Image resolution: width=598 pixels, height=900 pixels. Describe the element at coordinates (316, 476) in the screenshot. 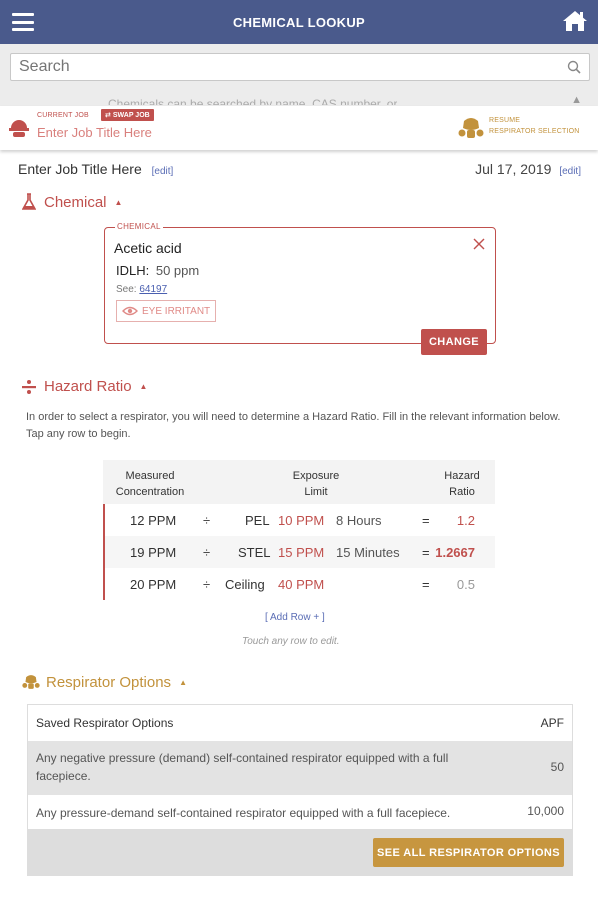

I see `col-header-text: Exposure` at that location.